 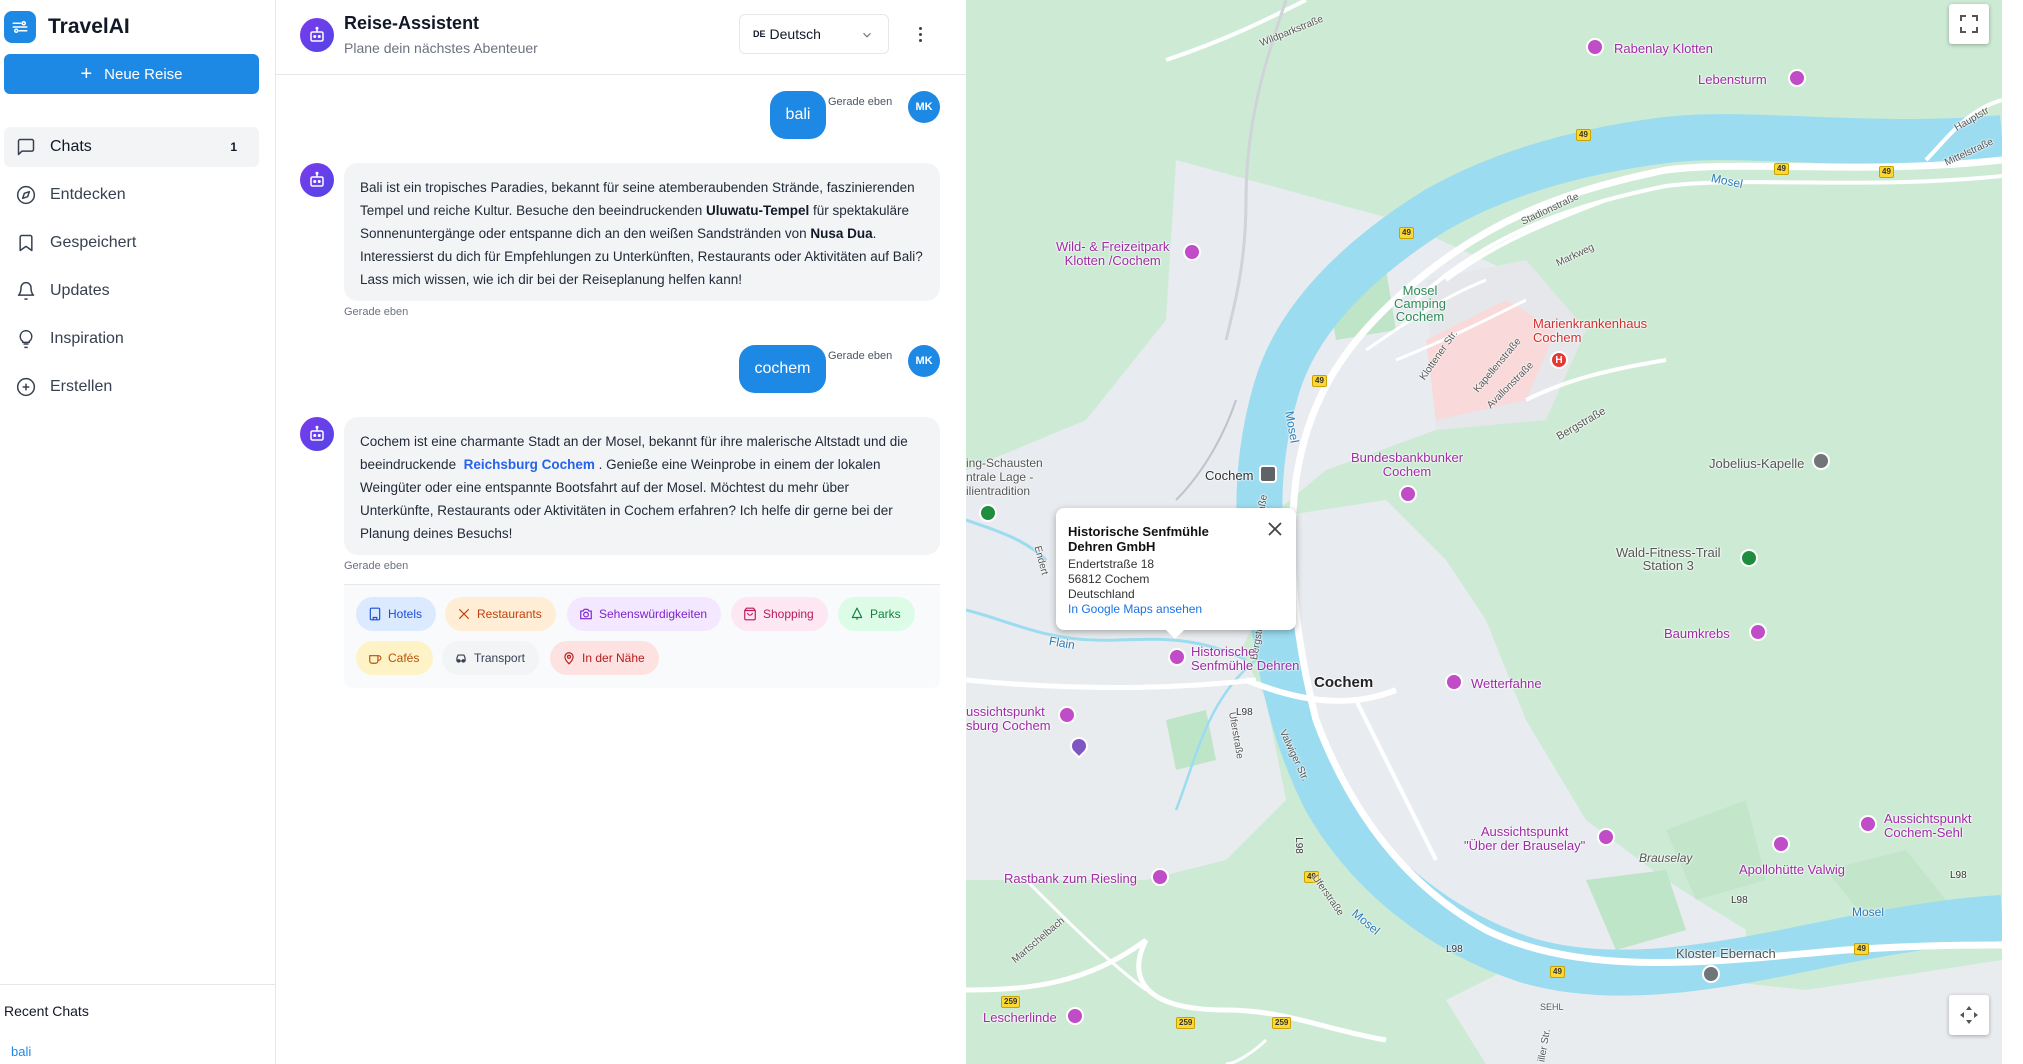 I want to click on plus-circle-icon, so click(x=26, y=387).